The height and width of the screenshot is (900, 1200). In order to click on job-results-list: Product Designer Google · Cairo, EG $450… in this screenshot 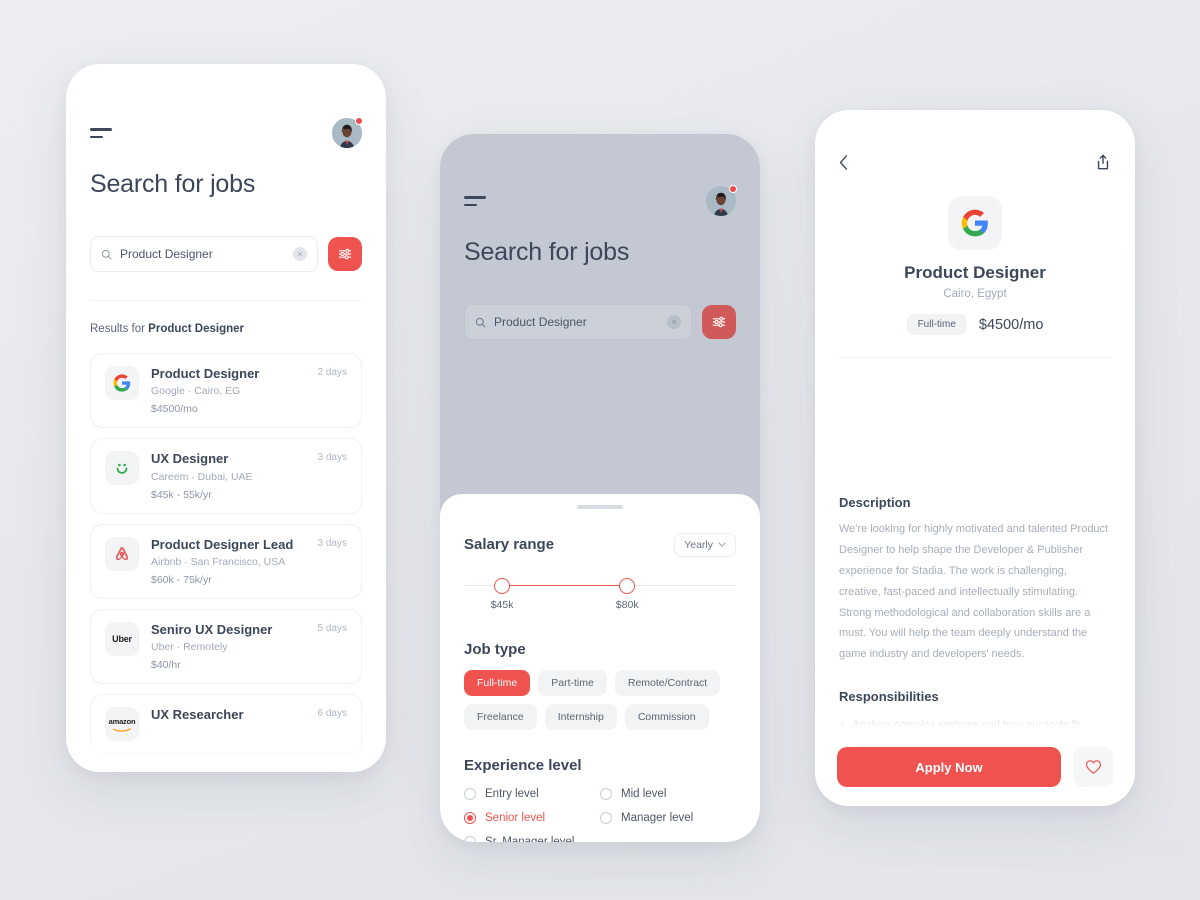, I will do `click(226, 553)`.